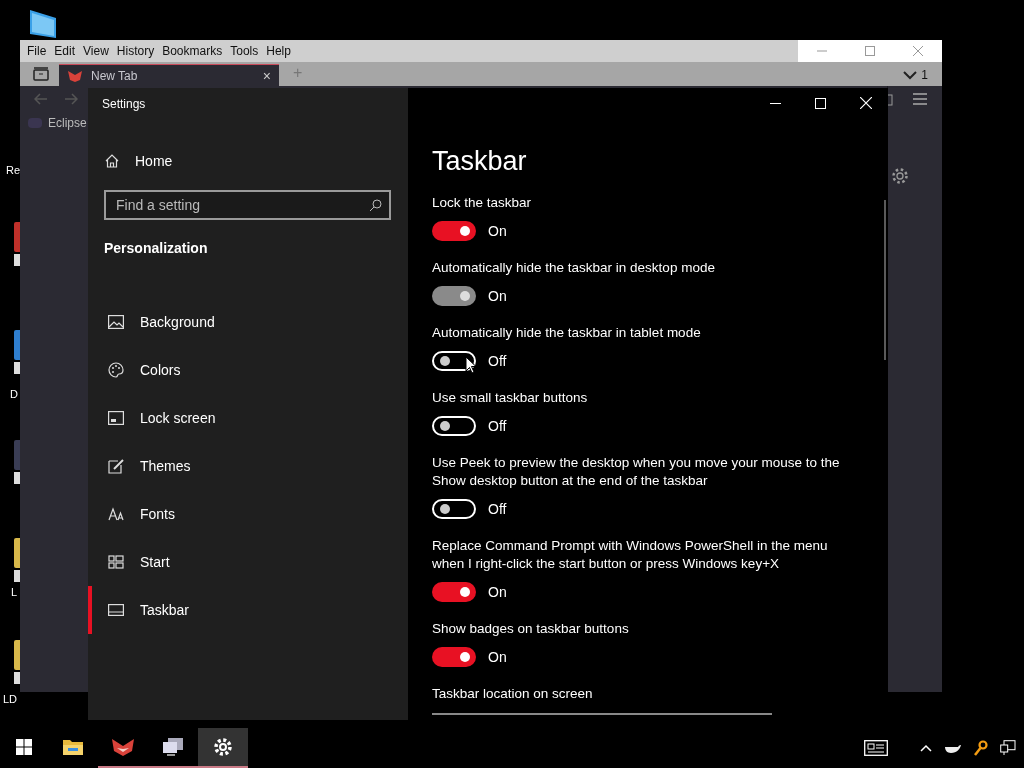 This screenshot has height=768, width=1024. I want to click on menu-item: File, so click(37, 51).